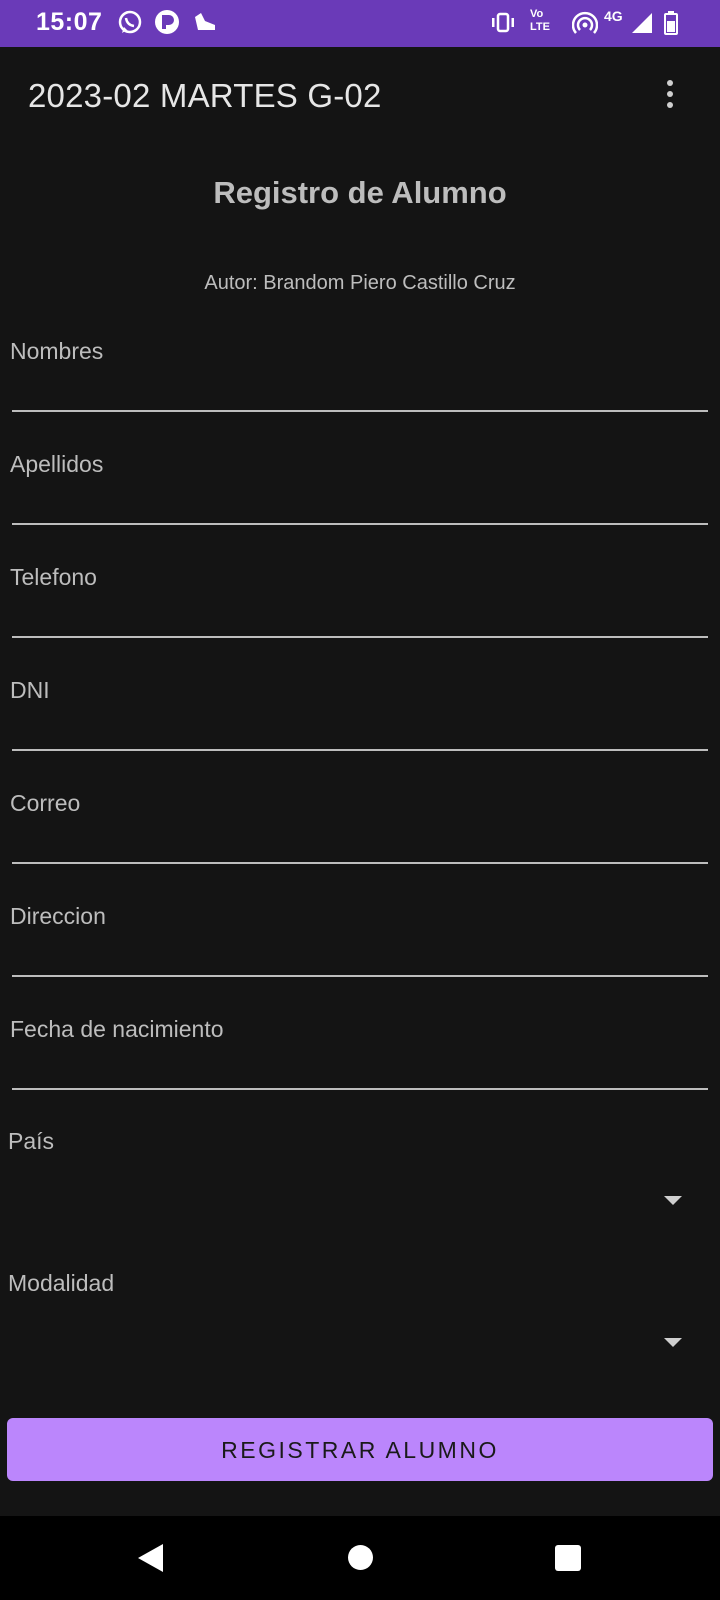 Image resolution: width=720 pixels, height=1600 pixels. What do you see at coordinates (360, 863) in the screenshot?
I see `correo-underline` at bounding box center [360, 863].